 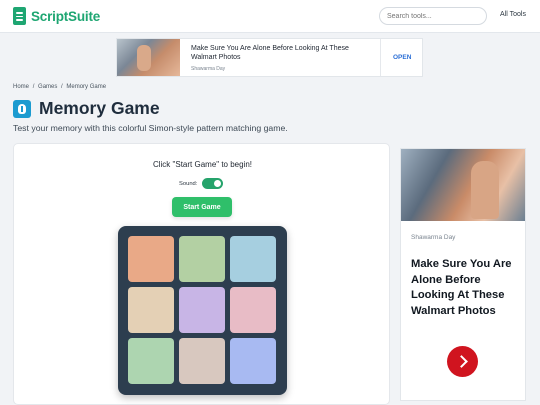 I want to click on sound-label: Sound:, so click(x=188, y=183).